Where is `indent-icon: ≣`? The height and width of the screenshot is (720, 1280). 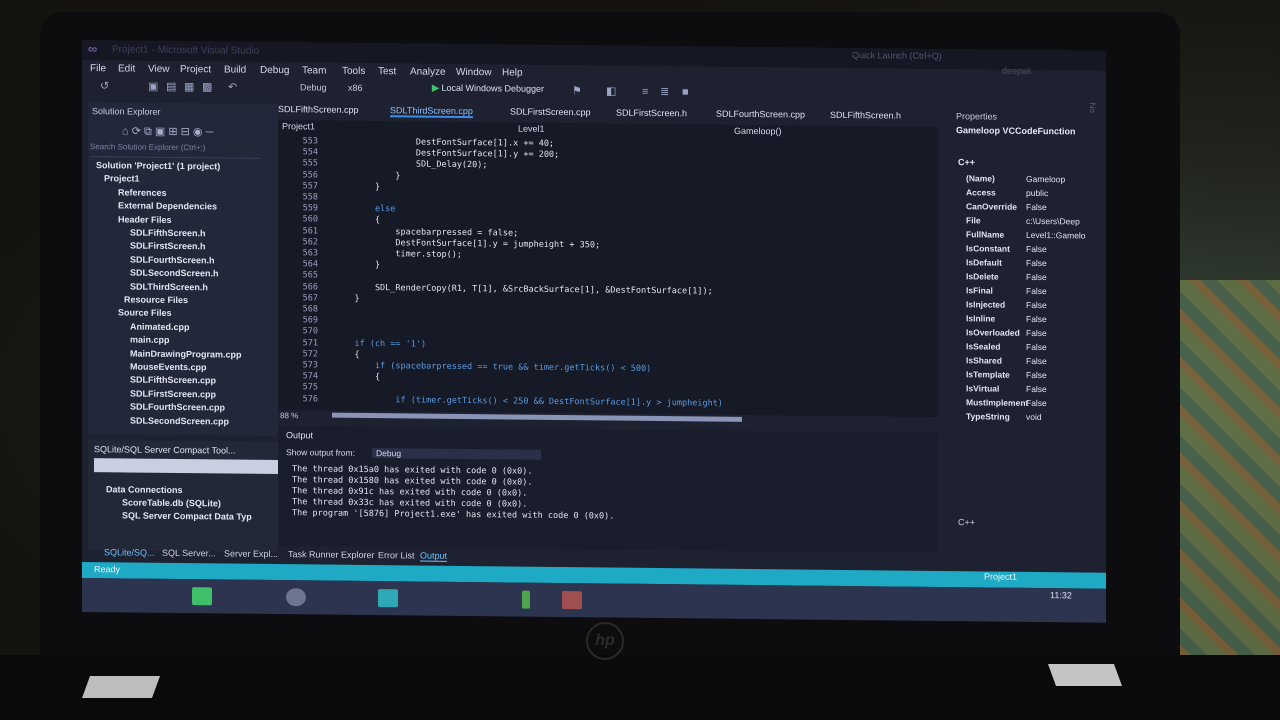
indent-icon: ≣ is located at coordinates (666, 92).